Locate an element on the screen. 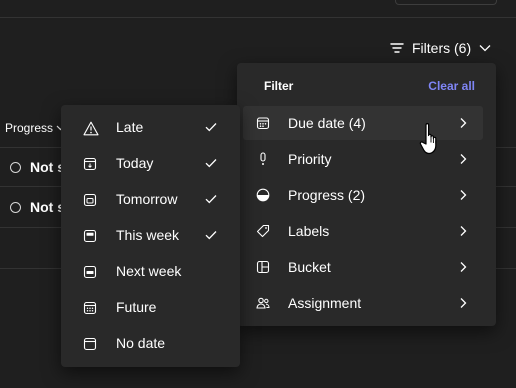 This screenshot has height=388, width=516. filter-item-label: Priority is located at coordinates (310, 159).